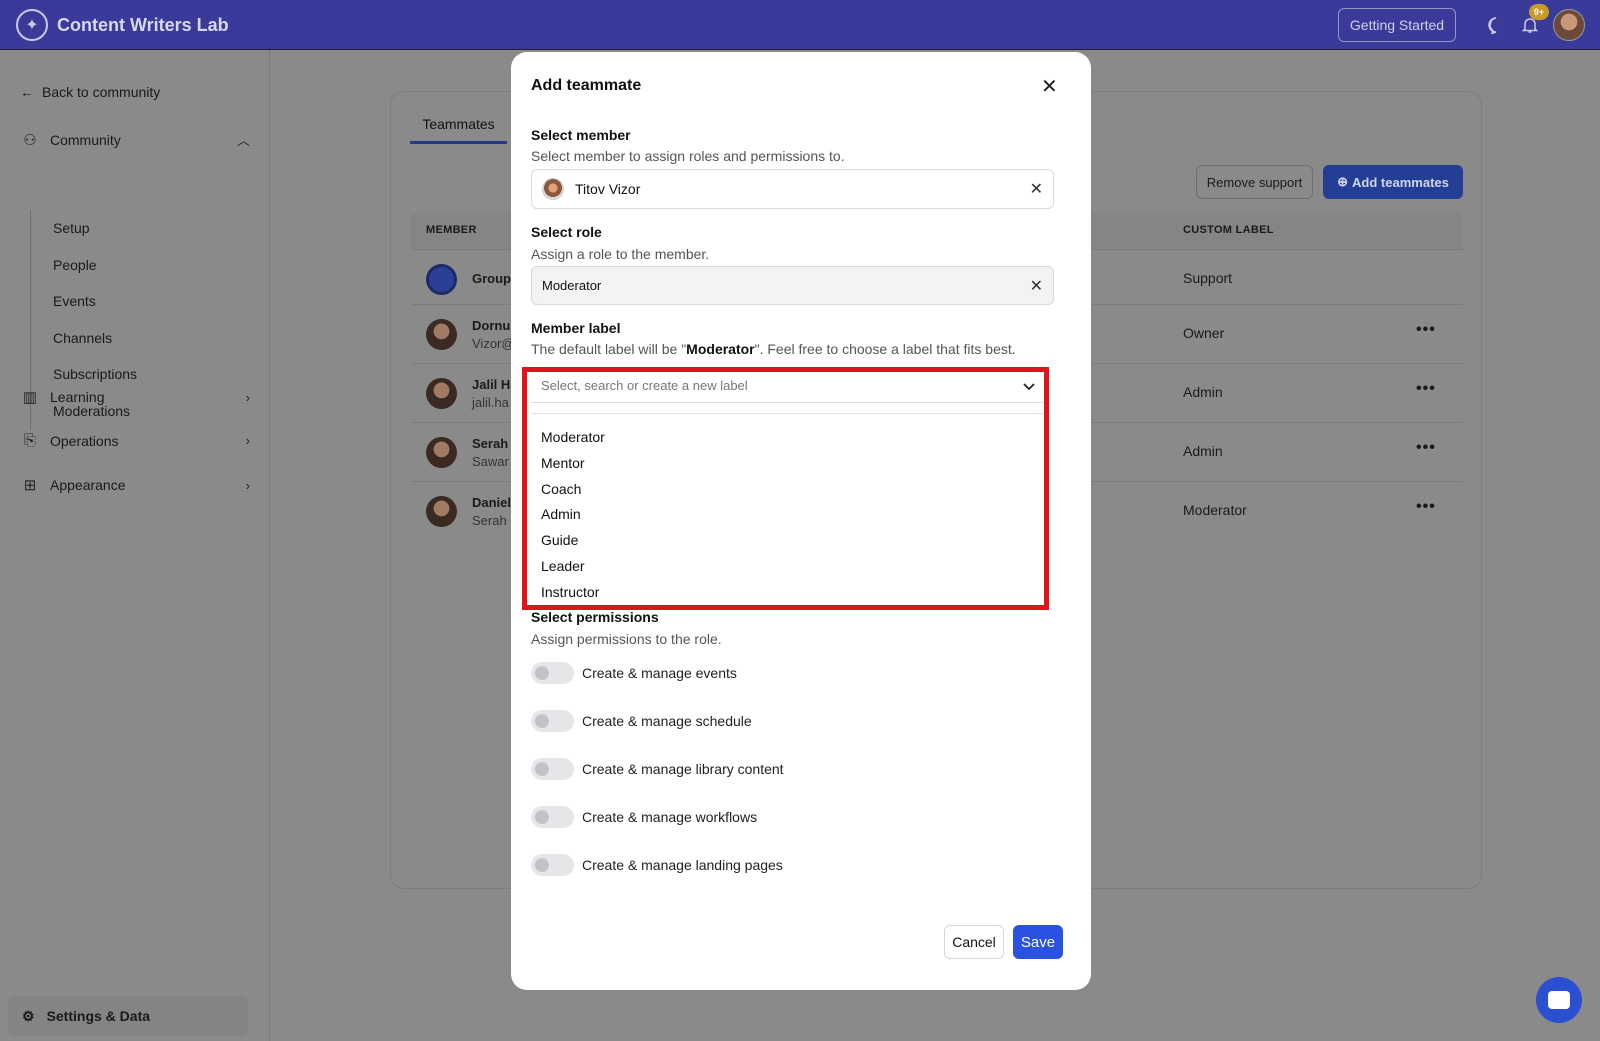 This screenshot has height=1041, width=1600. I want to click on member-label-title: Member label, so click(576, 328).